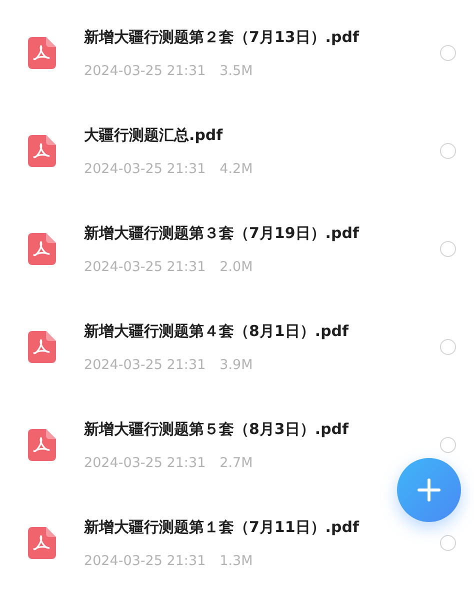 Image resolution: width=474 pixels, height=597 pixels. Describe the element at coordinates (236, 266) in the screenshot. I see `file-size: 2.0M` at that location.